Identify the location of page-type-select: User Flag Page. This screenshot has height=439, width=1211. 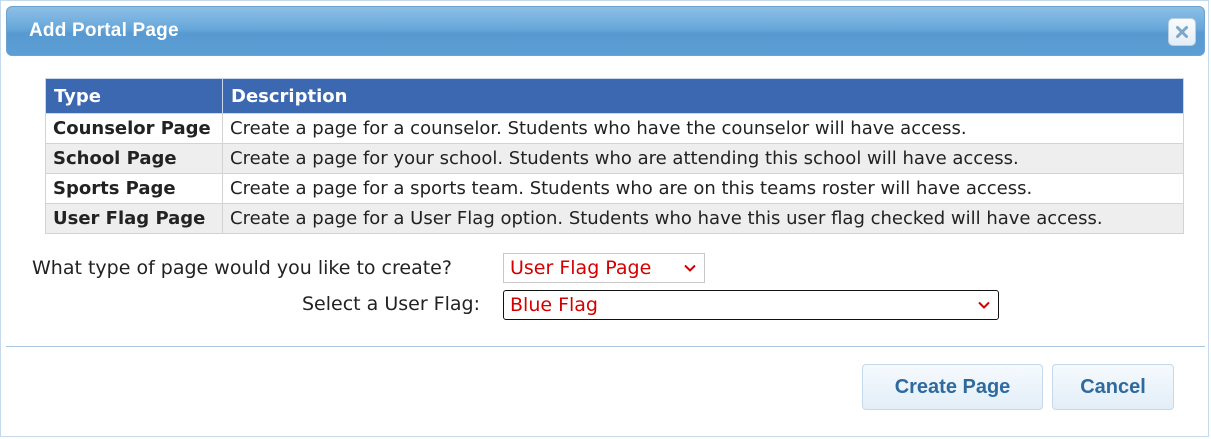
(604, 268).